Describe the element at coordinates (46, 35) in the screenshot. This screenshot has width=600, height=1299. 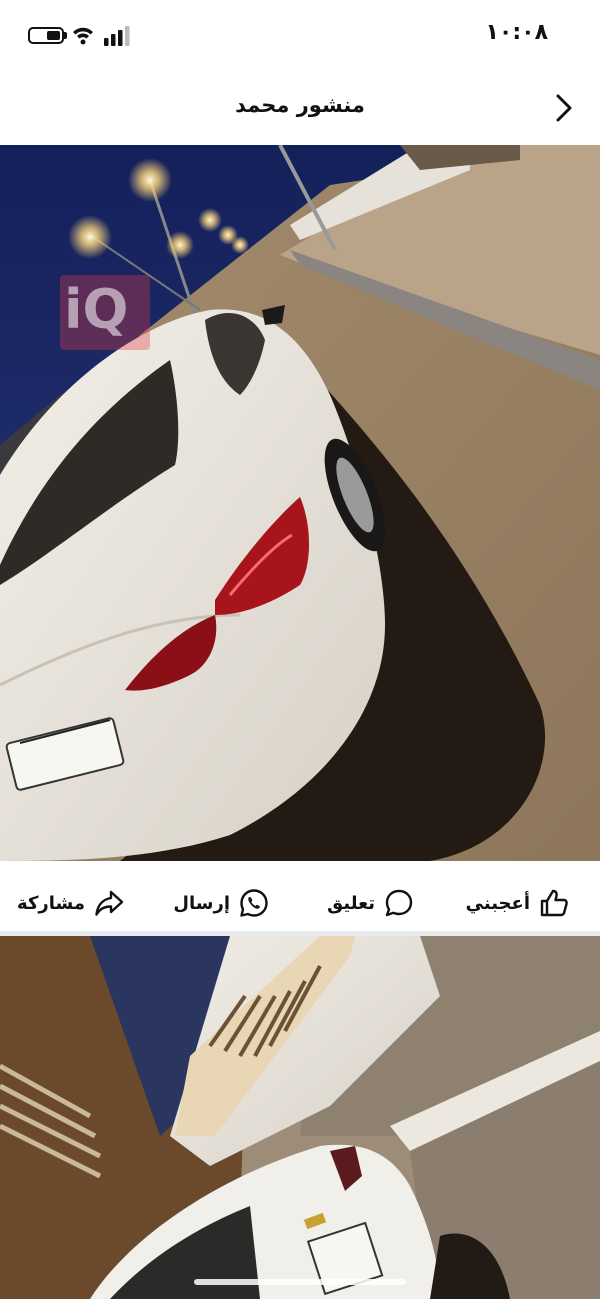
I see `battery-icon` at that location.